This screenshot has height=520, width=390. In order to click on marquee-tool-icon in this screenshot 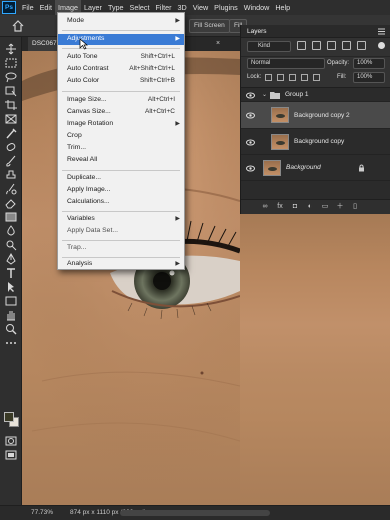, I will do `click(11, 63)`.